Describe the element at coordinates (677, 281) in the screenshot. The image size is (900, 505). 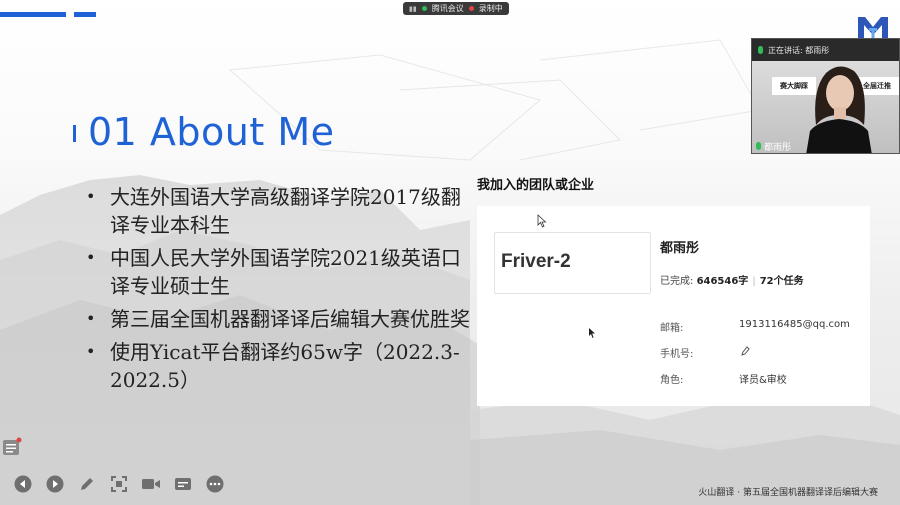
I see `done-label: 已完成:` at that location.